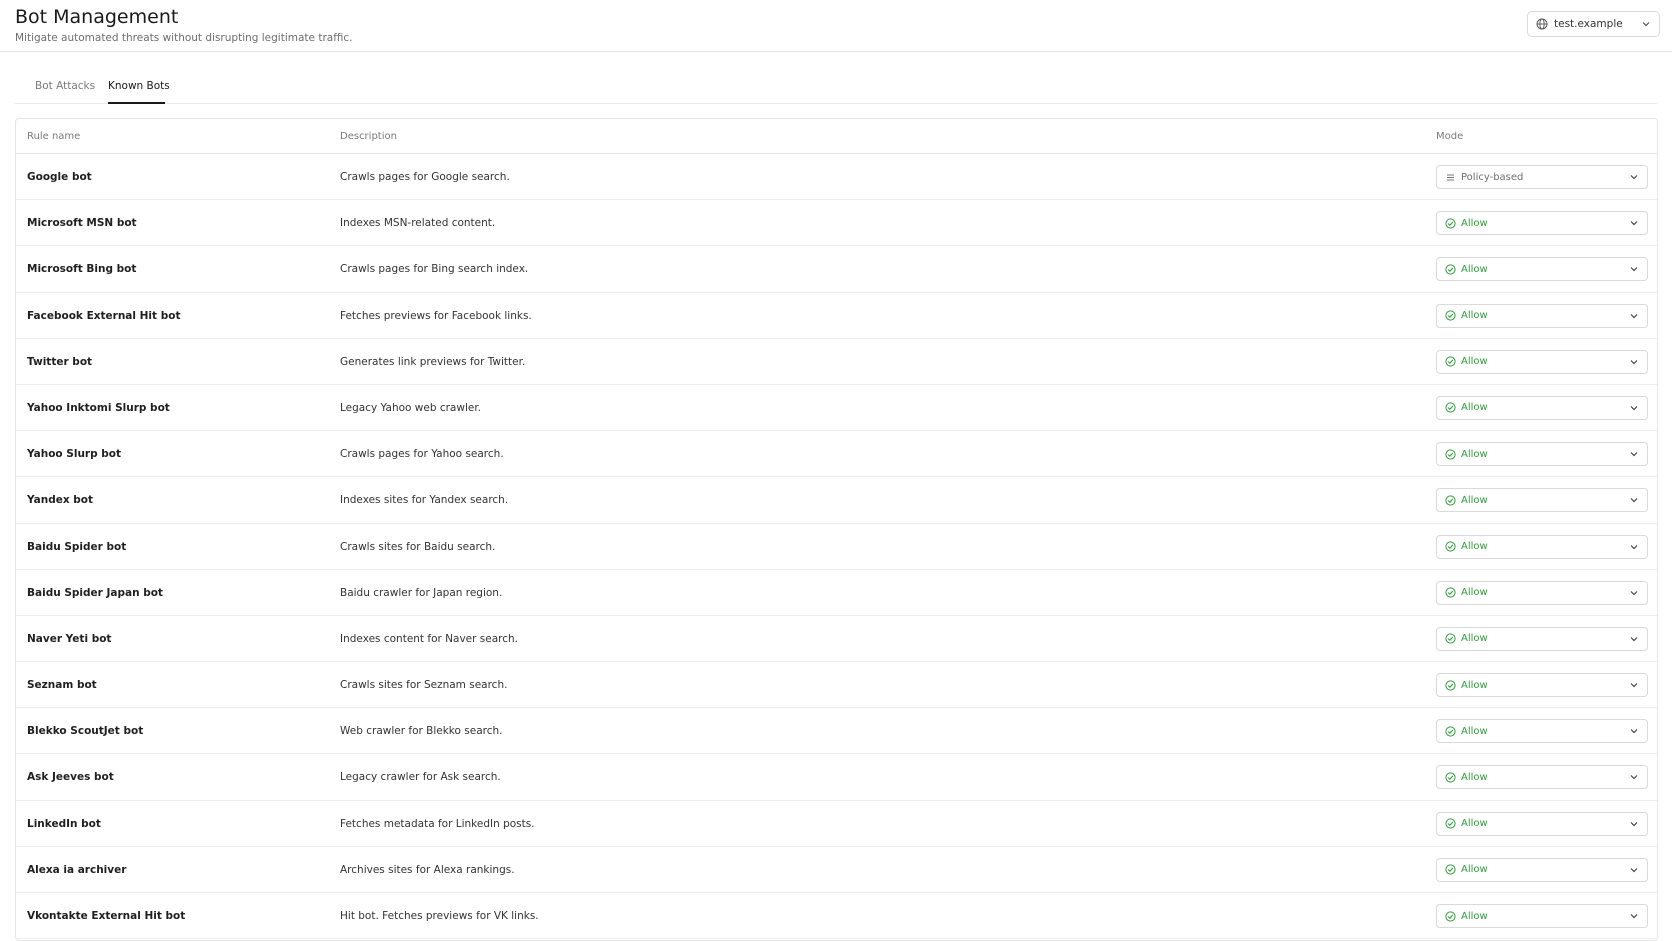 The image size is (1672, 941). I want to click on column-header-description: Description, so click(368, 136).